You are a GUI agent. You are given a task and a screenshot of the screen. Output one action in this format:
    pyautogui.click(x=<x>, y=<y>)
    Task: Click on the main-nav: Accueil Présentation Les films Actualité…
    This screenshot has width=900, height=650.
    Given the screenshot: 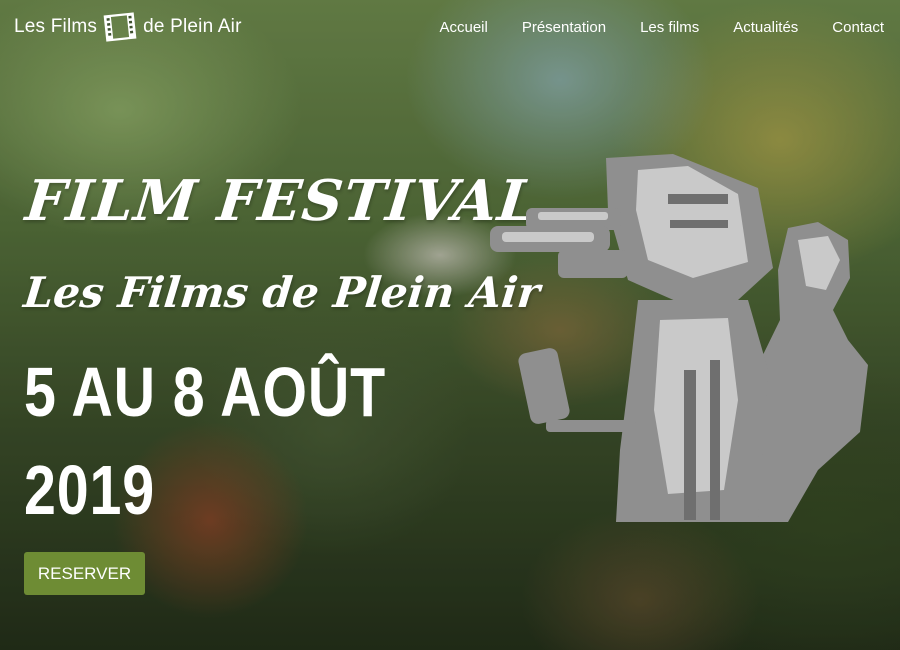 What is the action you would take?
    pyautogui.click(x=661, y=27)
    